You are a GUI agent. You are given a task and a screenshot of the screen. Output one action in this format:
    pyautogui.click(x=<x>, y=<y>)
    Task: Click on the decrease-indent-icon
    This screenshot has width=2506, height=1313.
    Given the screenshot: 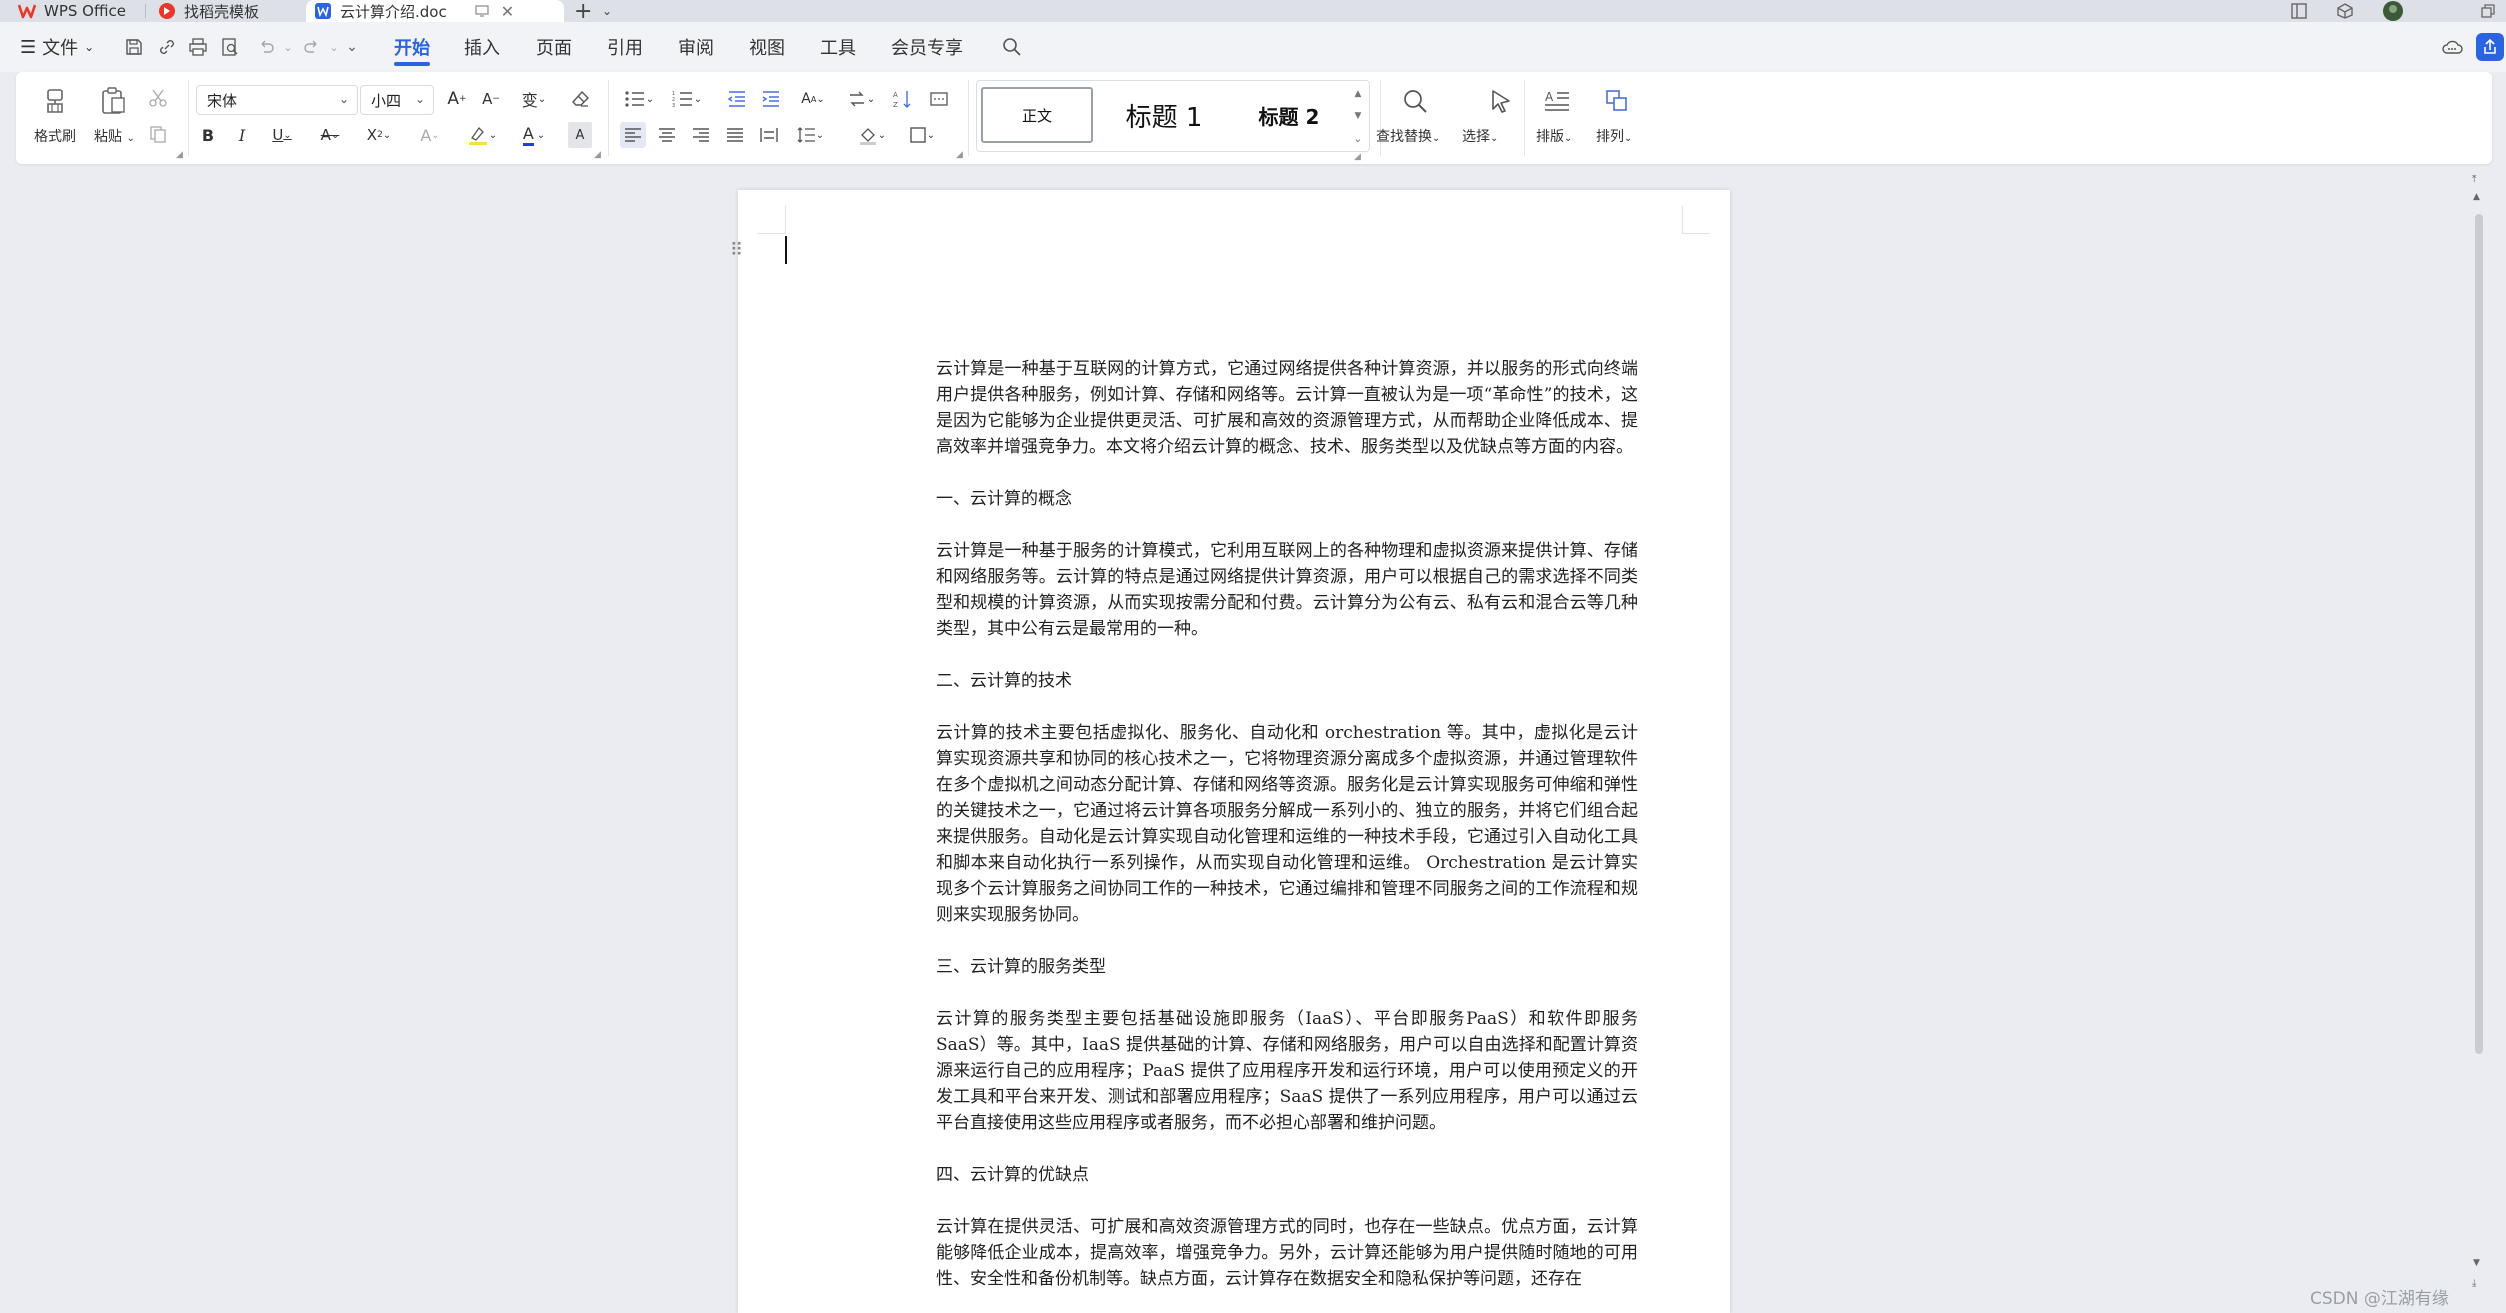 What is the action you would take?
    pyautogui.click(x=737, y=99)
    